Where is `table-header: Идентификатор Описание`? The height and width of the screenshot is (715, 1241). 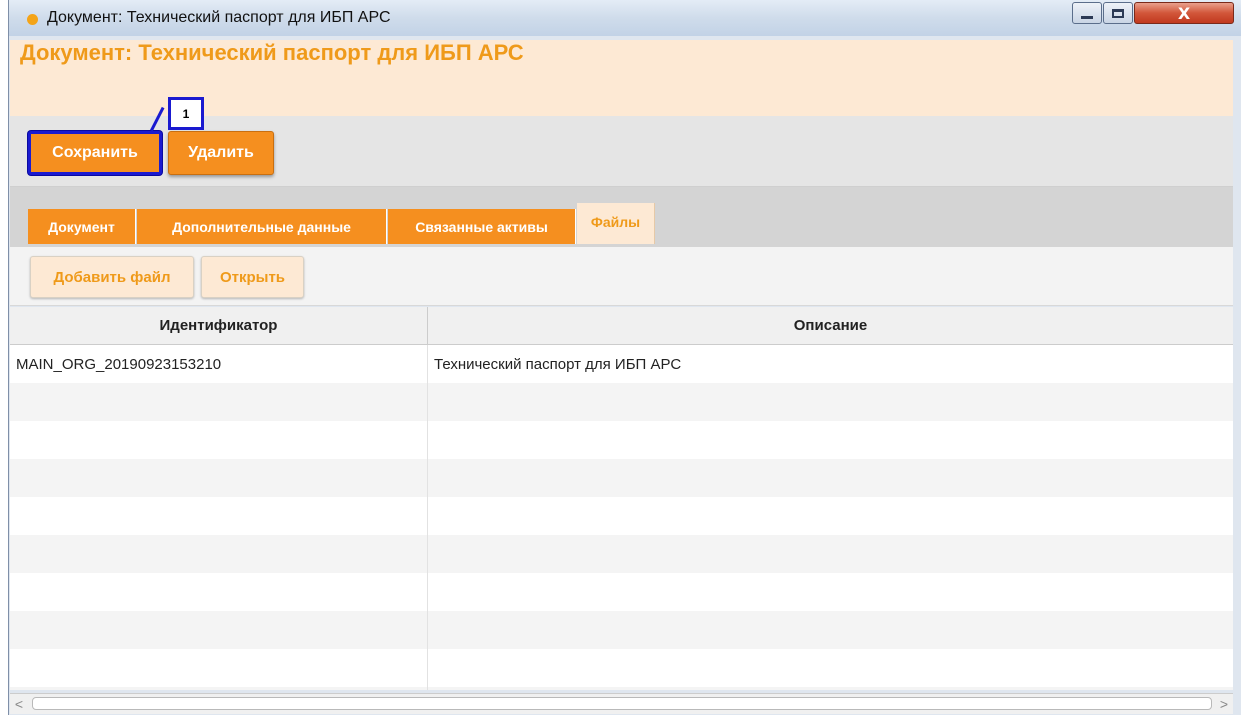 table-header: Идентификатор Описание is located at coordinates (621, 326).